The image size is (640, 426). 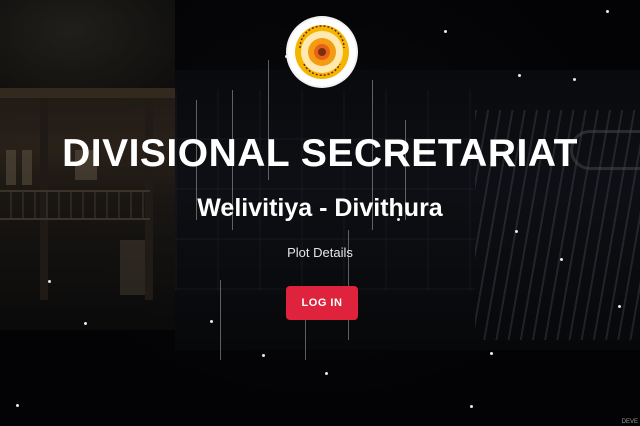 I want to click on tagline: Plot Details, so click(x=320, y=252).